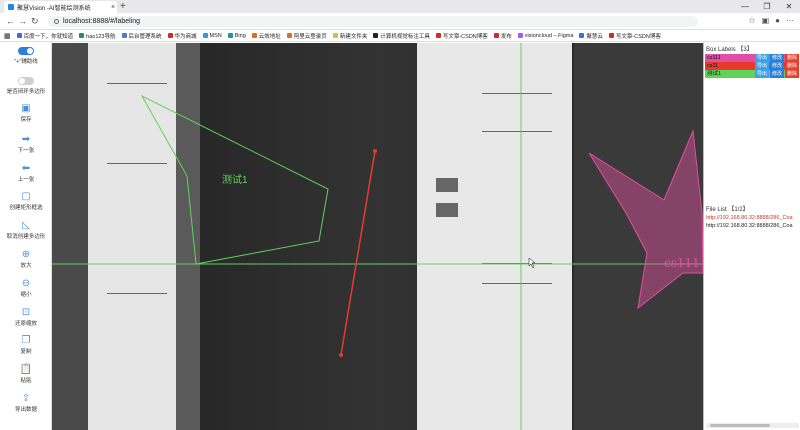 This screenshot has height=430, width=800. Describe the element at coordinates (22, 21) in the screenshot. I see `forward-icon: →` at that location.